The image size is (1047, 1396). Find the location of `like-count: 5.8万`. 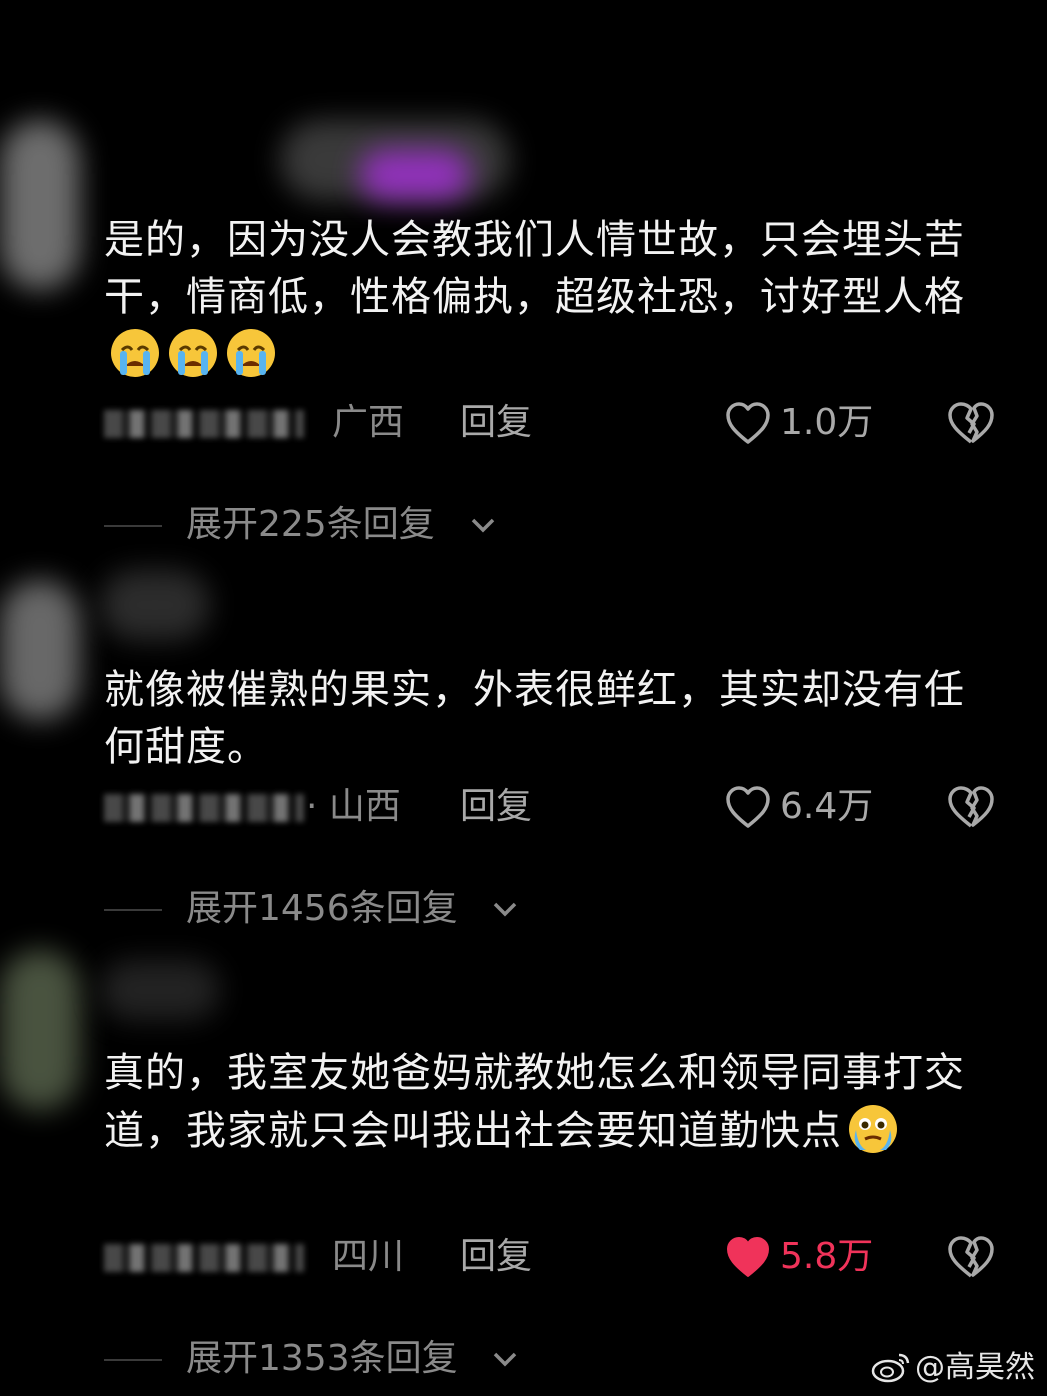

like-count: 5.8万 is located at coordinates (827, 1256).